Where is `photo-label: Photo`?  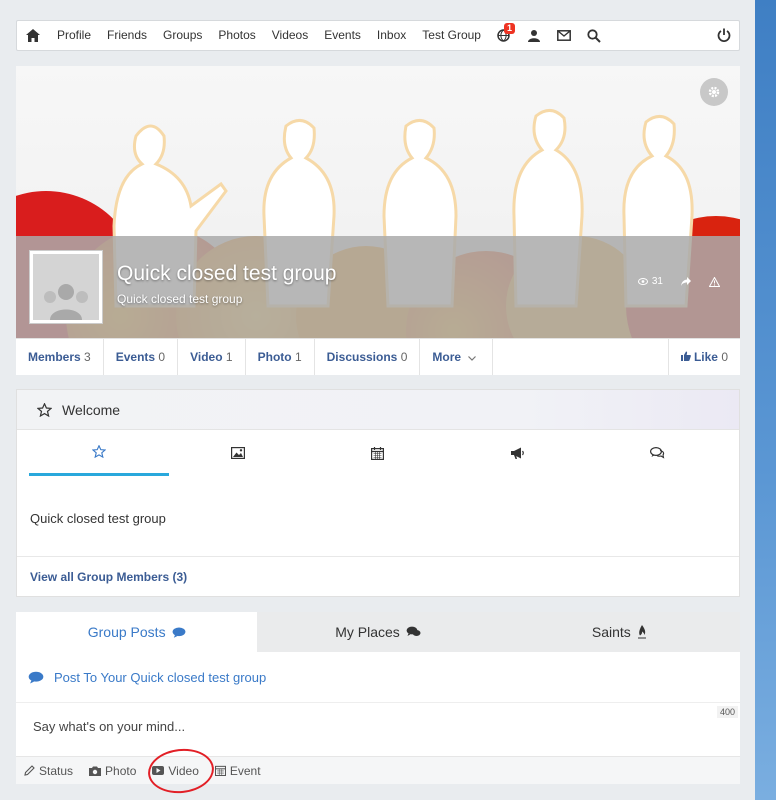 photo-label: Photo is located at coordinates (121, 770).